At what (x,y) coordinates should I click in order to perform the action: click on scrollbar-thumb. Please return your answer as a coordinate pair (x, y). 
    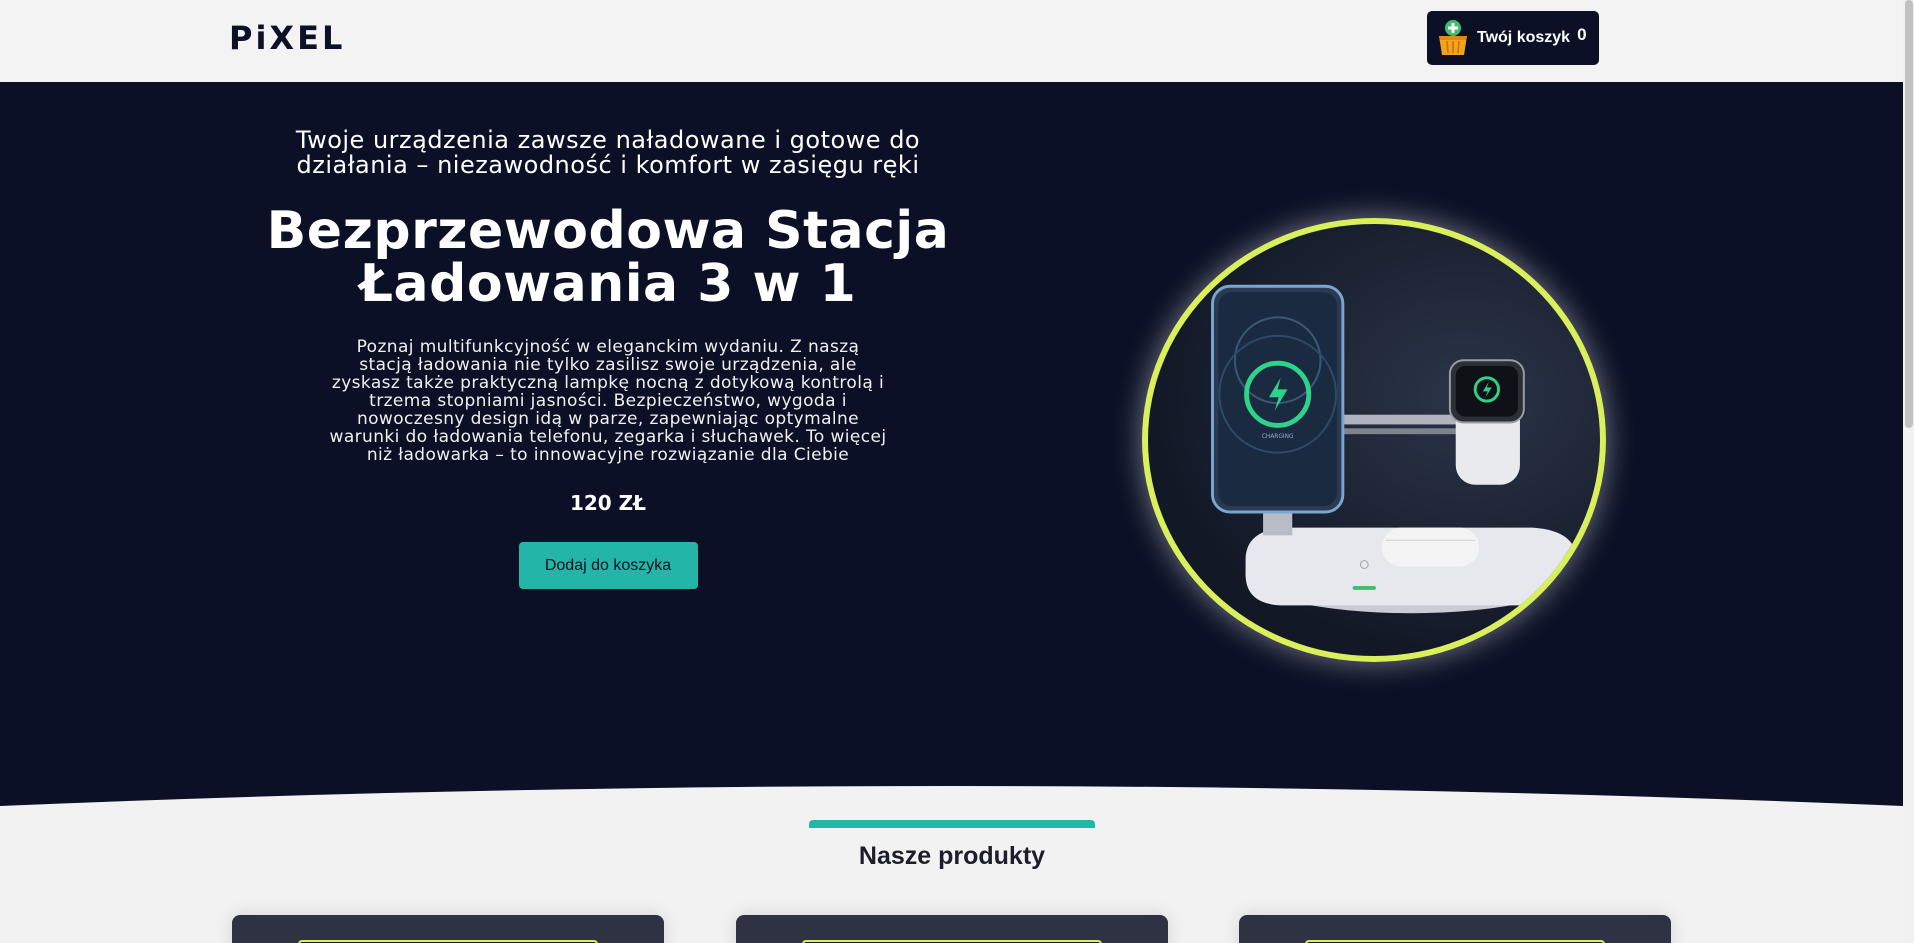
    Looking at the image, I should click on (1909, 214).